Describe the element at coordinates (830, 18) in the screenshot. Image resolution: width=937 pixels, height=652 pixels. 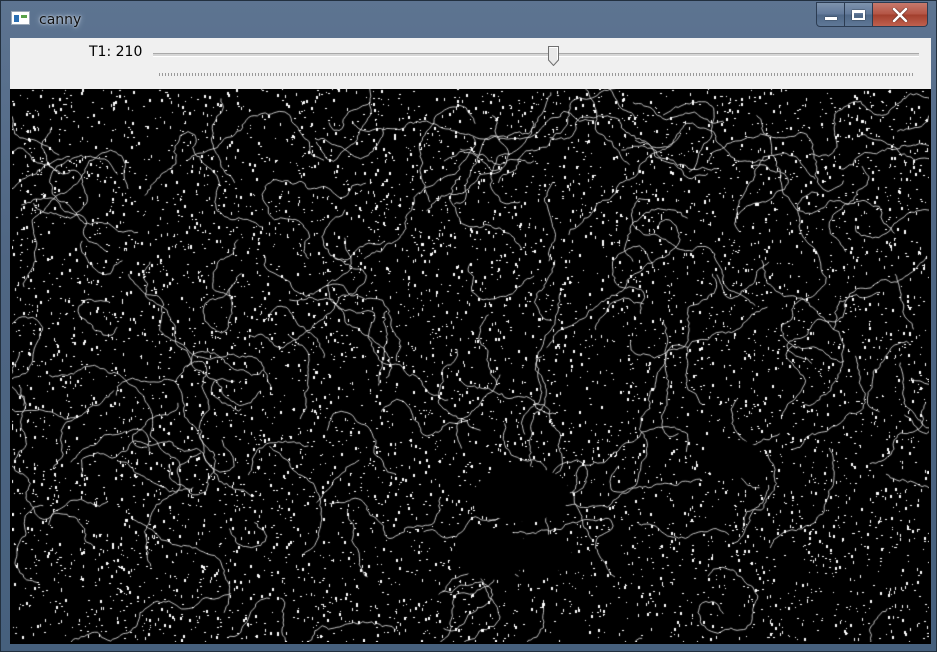
I see `minimize-icon` at that location.